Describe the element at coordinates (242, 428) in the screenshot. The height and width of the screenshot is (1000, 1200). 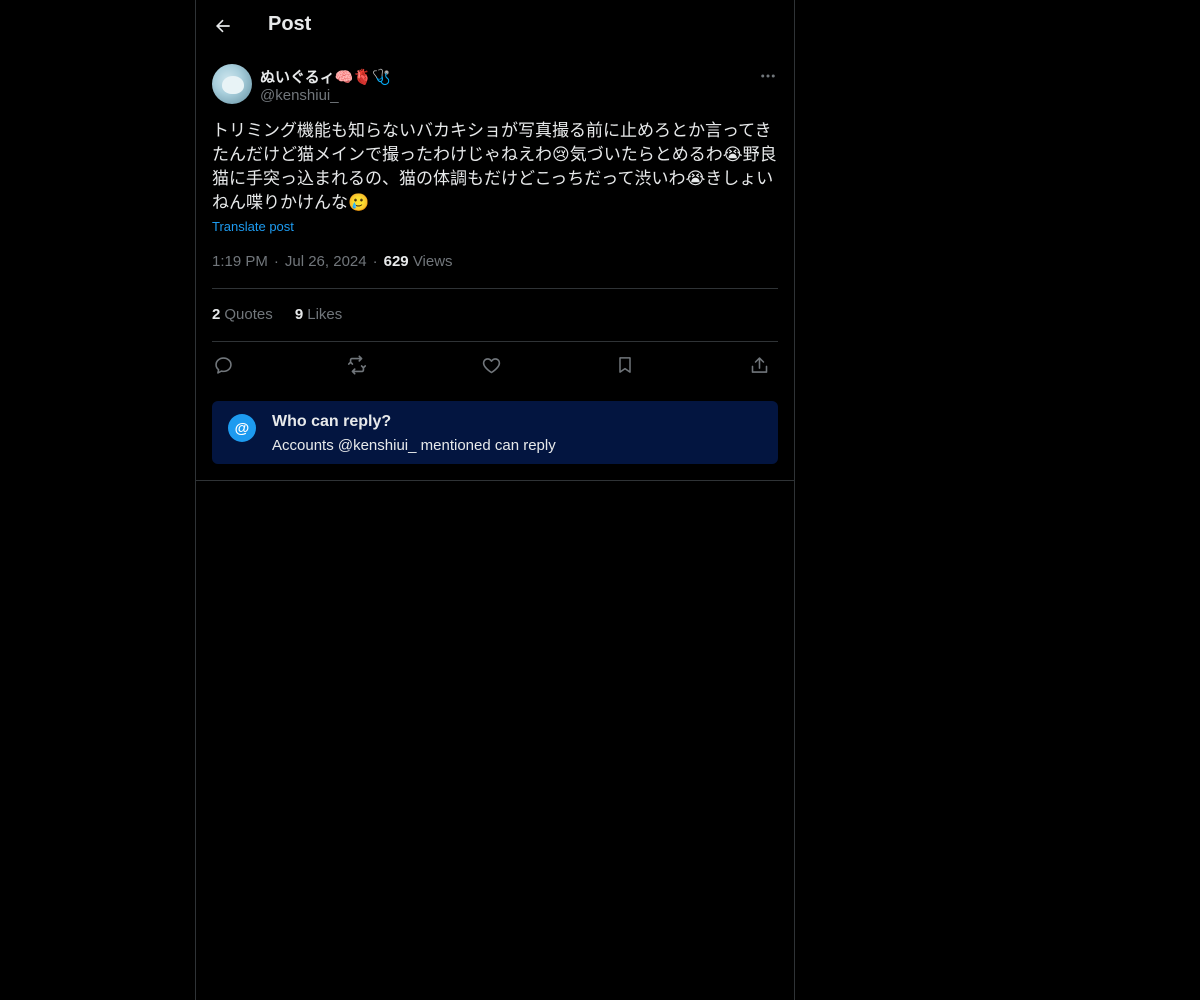
I see `at-icon: @` at that location.